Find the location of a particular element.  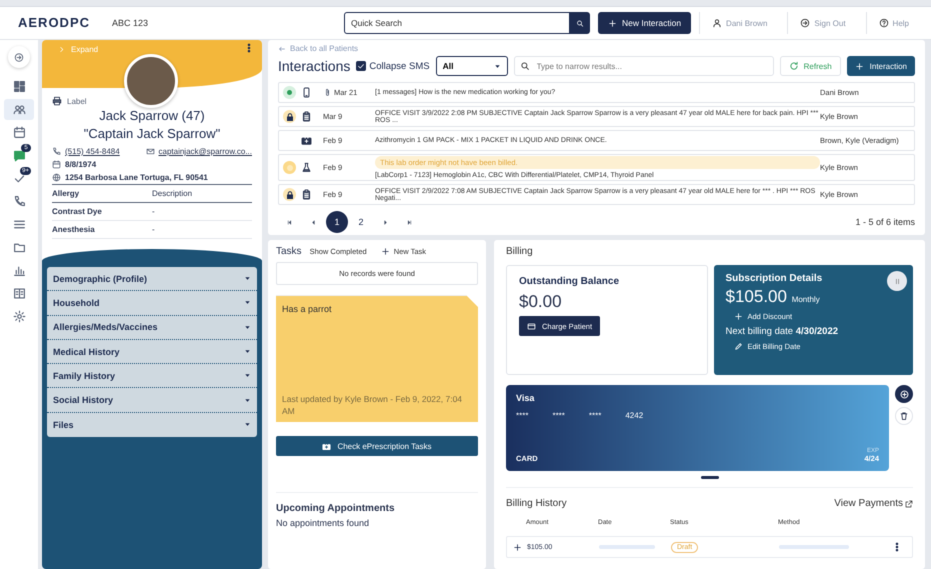

label-text: Label is located at coordinates (77, 101).